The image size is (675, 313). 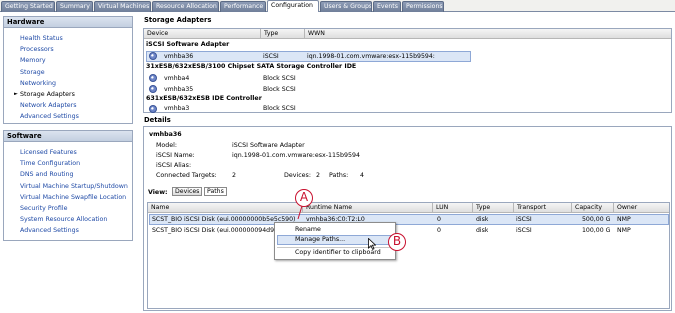 What do you see at coordinates (178, 20) in the screenshot?
I see `storage-adapters-title: Storage Adapters` at bounding box center [178, 20].